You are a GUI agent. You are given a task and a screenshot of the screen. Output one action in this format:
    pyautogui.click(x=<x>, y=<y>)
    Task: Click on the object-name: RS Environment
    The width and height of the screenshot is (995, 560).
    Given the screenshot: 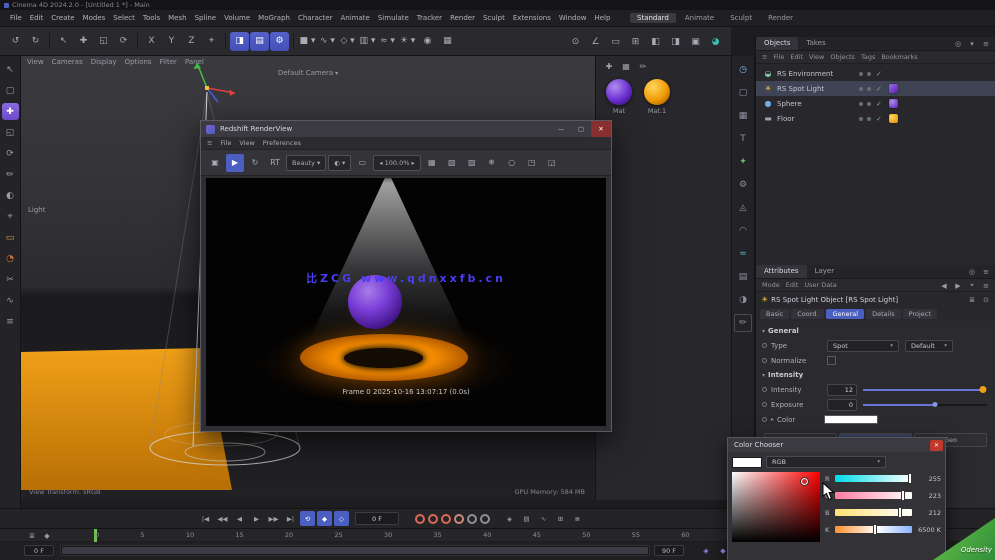 What is the action you would take?
    pyautogui.click(x=817, y=74)
    